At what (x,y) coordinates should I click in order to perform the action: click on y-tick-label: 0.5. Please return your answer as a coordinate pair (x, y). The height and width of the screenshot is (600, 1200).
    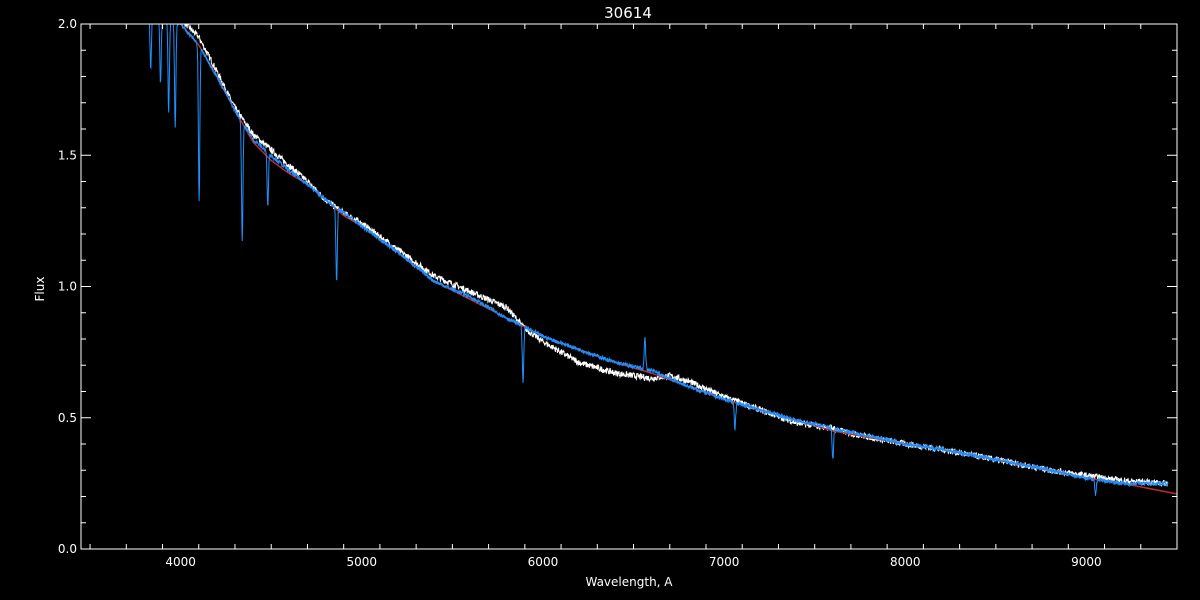
    Looking at the image, I should click on (67, 418).